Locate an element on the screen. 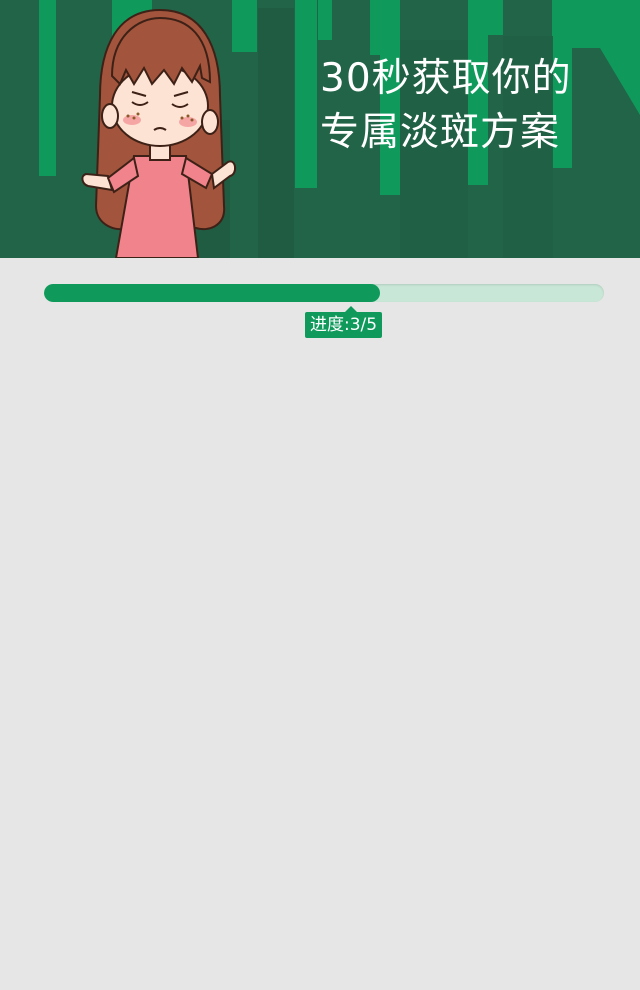 The image size is (640, 990). banner-title-line-1: 30秒获取你的 is located at coordinates (446, 78).